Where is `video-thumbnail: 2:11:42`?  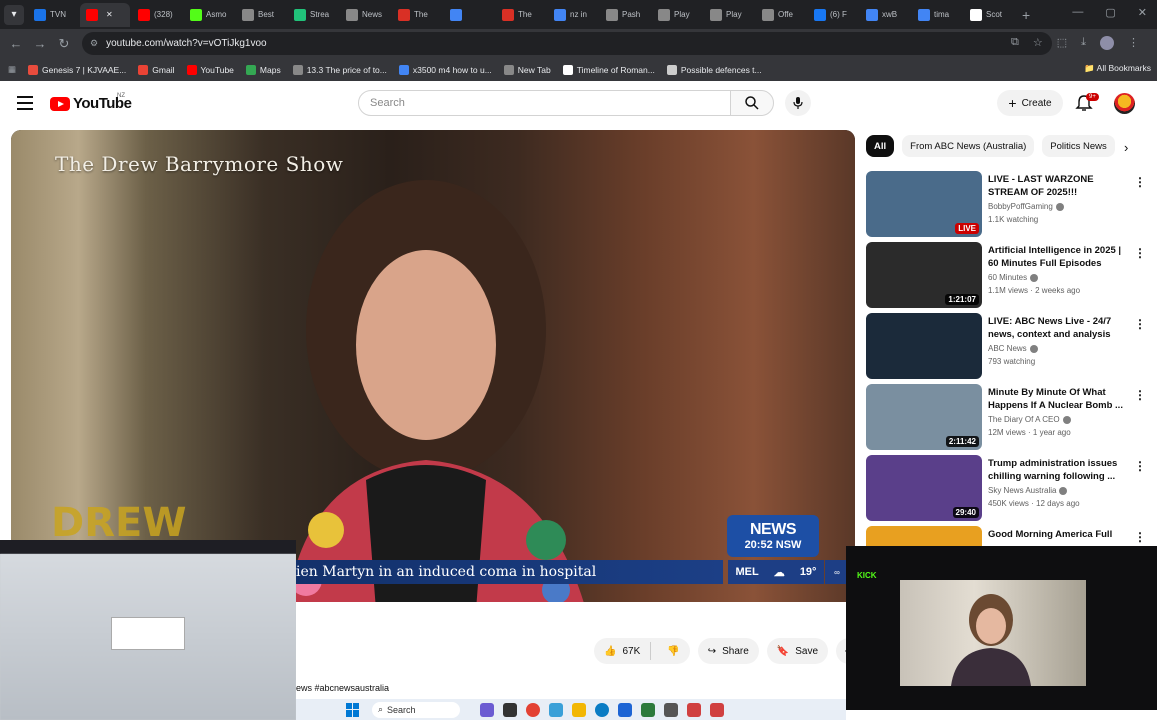
video-thumbnail: 2:11:42 is located at coordinates (924, 417).